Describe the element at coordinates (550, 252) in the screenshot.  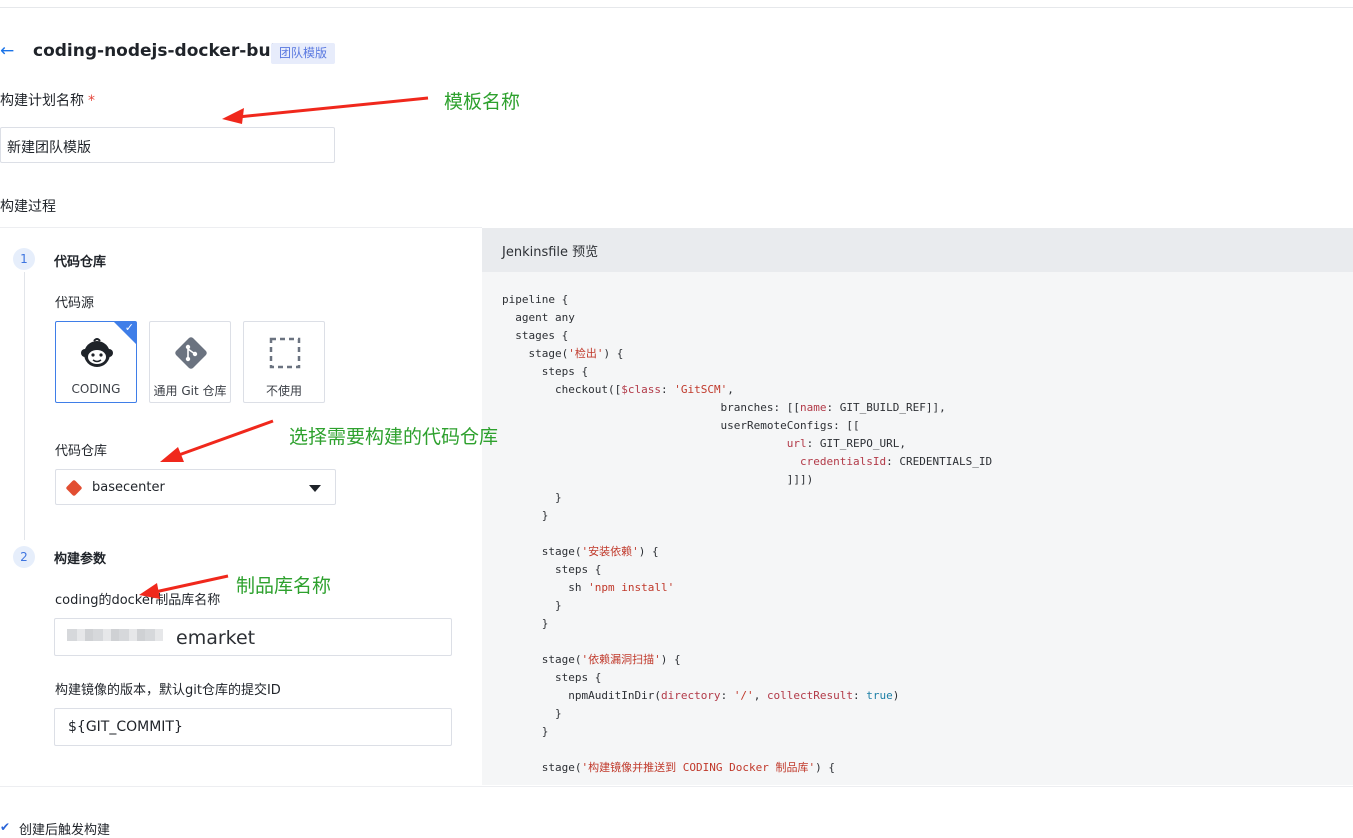
I see `preview-title: Jenkinsfile 预览` at that location.